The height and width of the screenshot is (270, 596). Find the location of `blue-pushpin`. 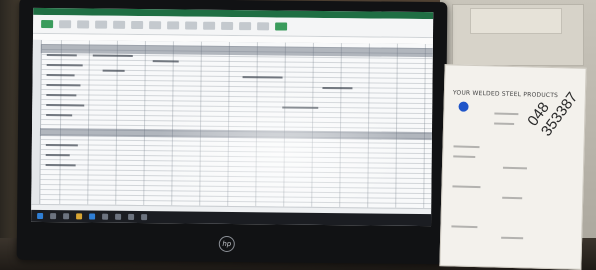

blue-pushpin is located at coordinates (463, 106).